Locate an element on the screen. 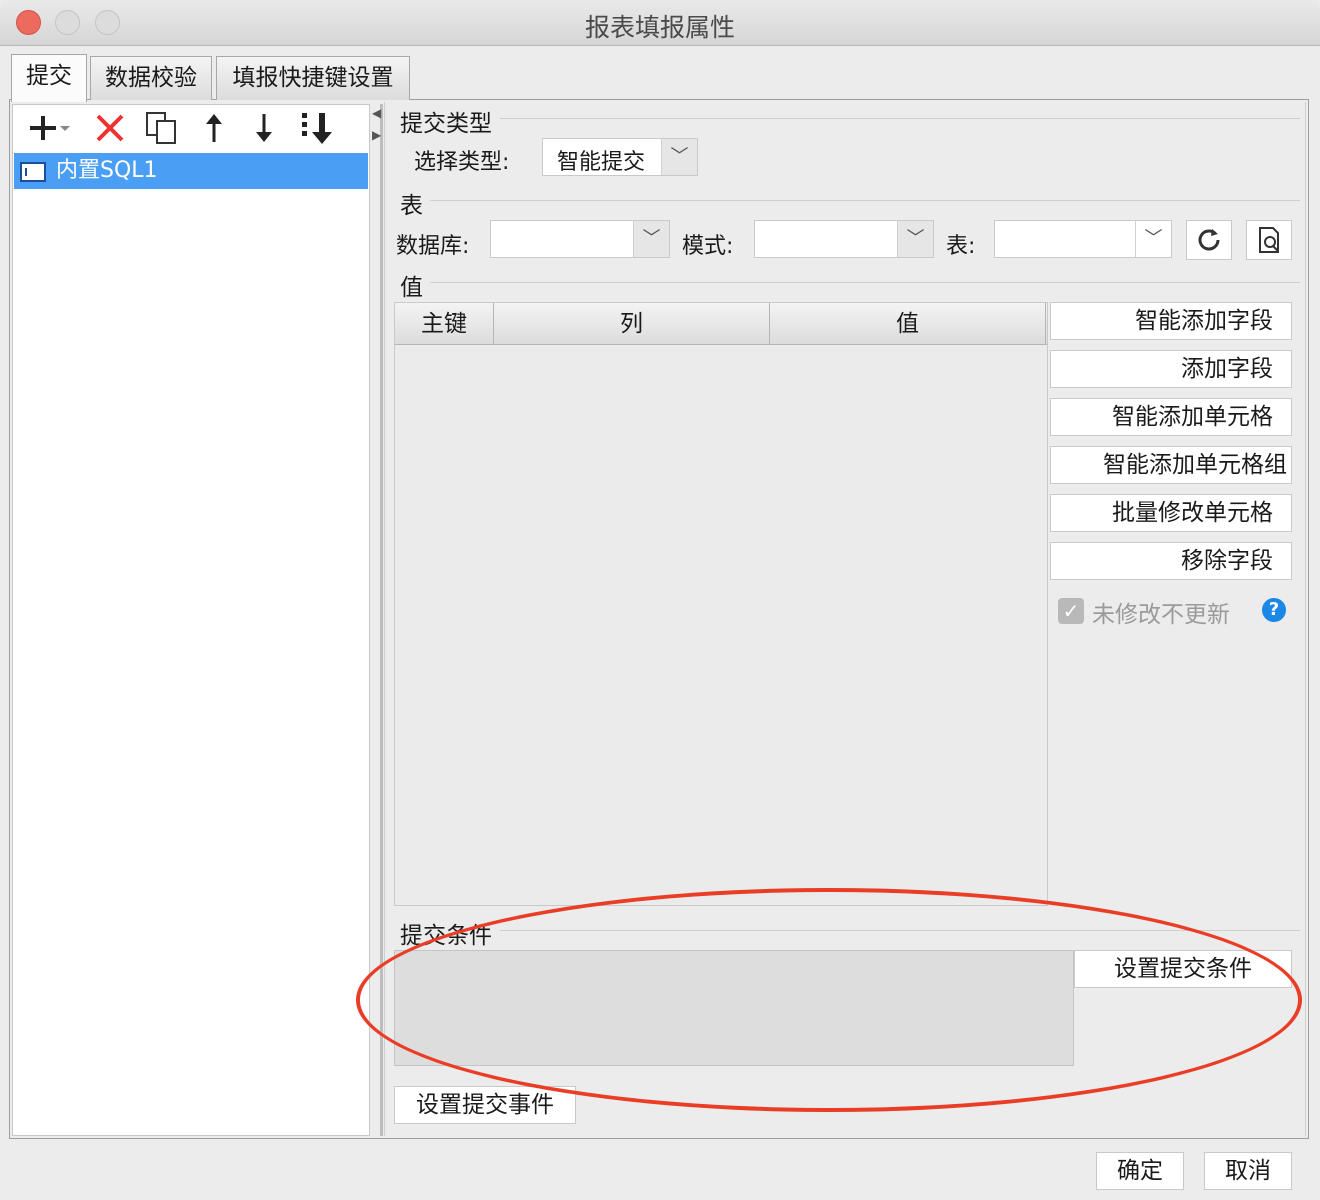  schema-label: 模式: is located at coordinates (708, 246).